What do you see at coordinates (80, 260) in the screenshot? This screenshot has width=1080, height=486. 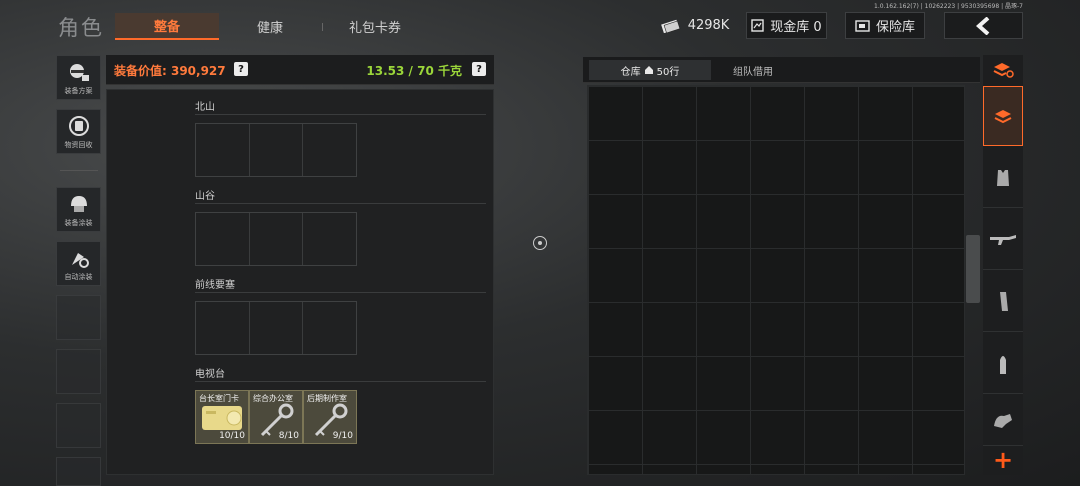 I see `auto-paint-icon` at bounding box center [80, 260].